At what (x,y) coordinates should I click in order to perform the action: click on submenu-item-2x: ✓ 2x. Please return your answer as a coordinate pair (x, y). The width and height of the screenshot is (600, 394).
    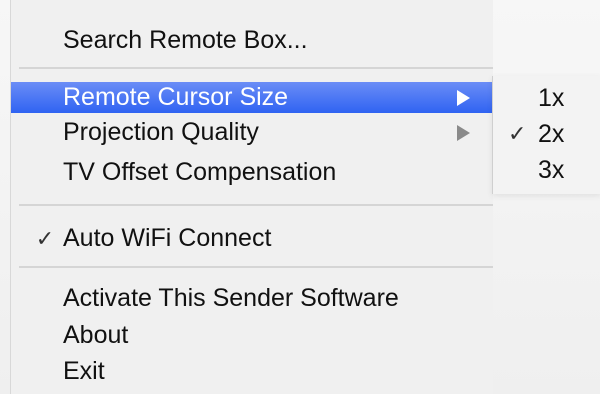
    Looking at the image, I should click on (546, 134).